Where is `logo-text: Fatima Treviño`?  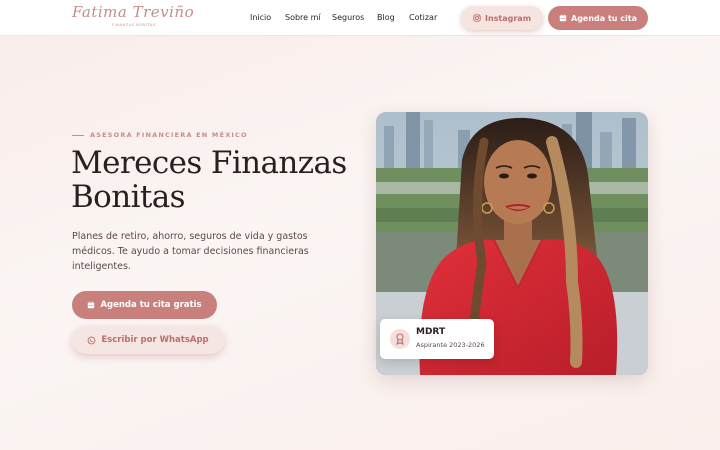 logo-text: Fatima Treviño is located at coordinates (133, 12).